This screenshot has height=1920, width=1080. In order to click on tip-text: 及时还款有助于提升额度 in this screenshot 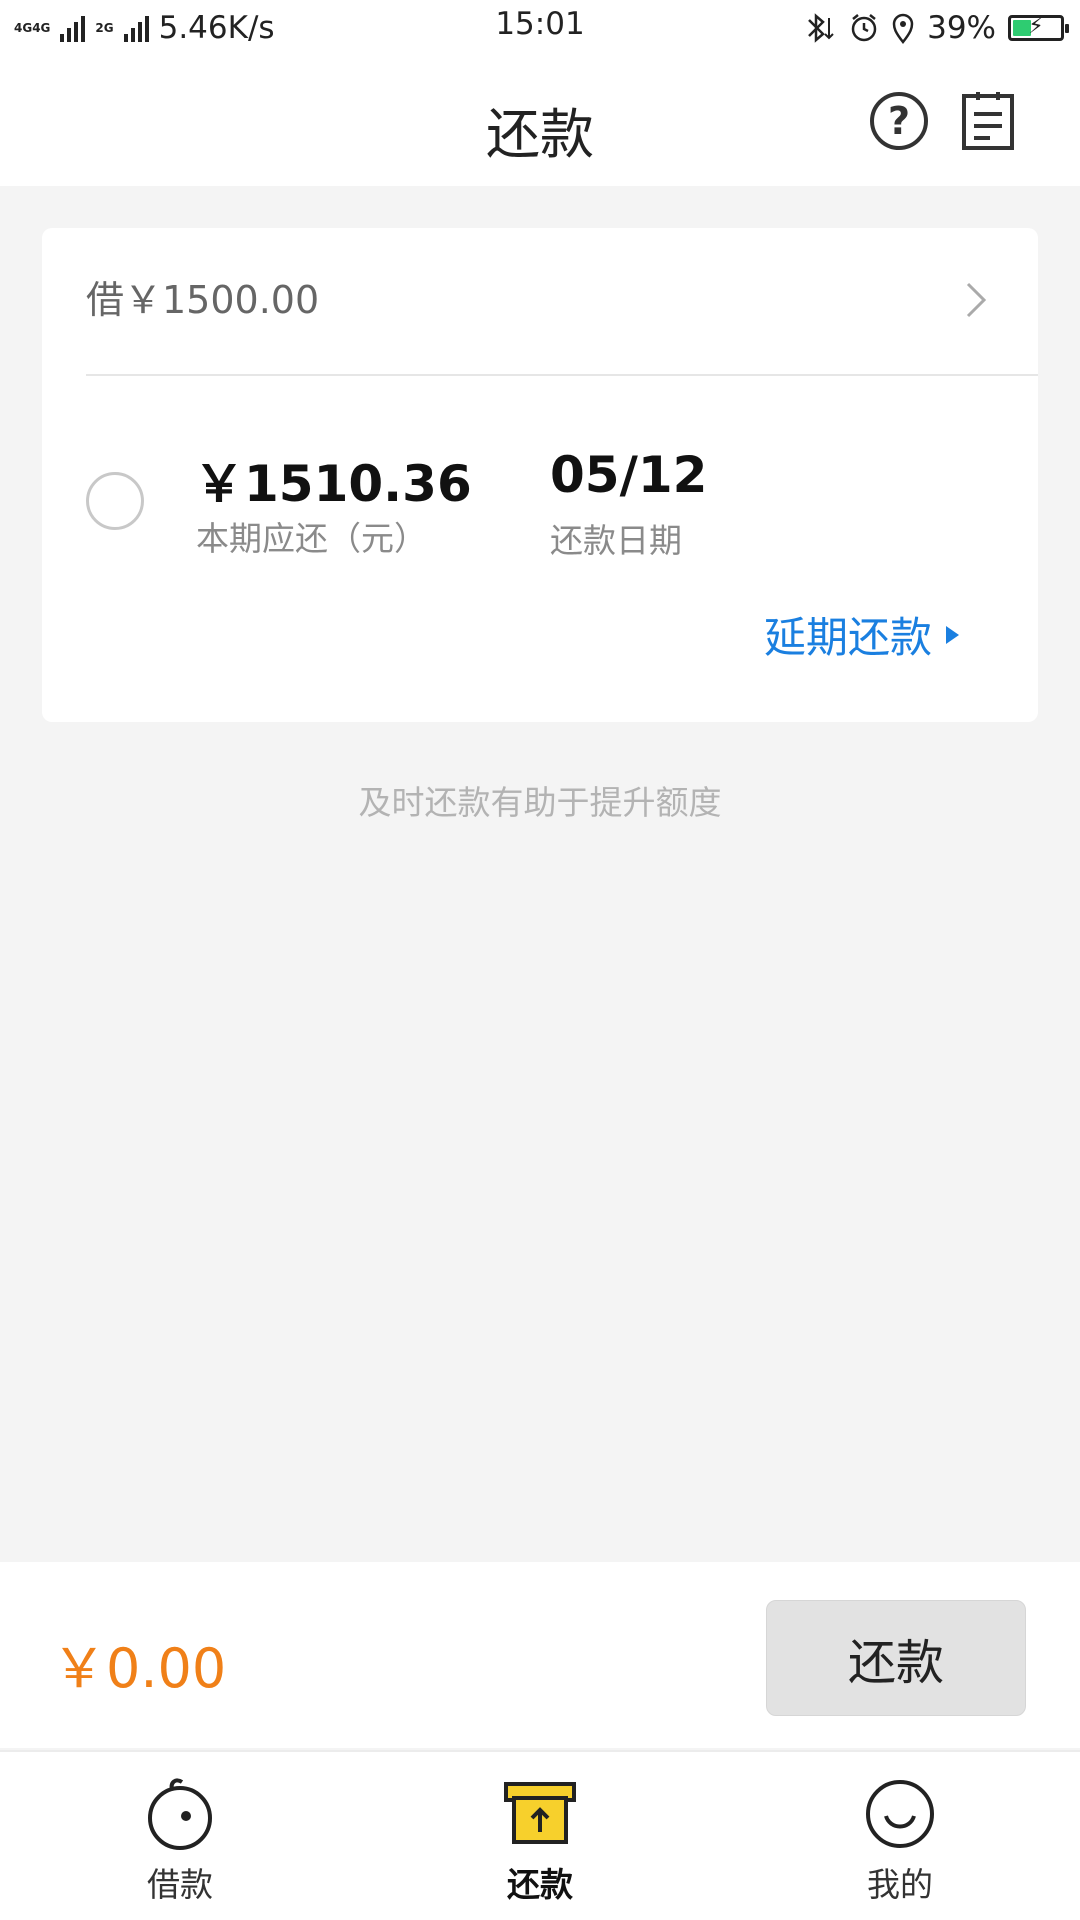, I will do `click(540, 802)`.